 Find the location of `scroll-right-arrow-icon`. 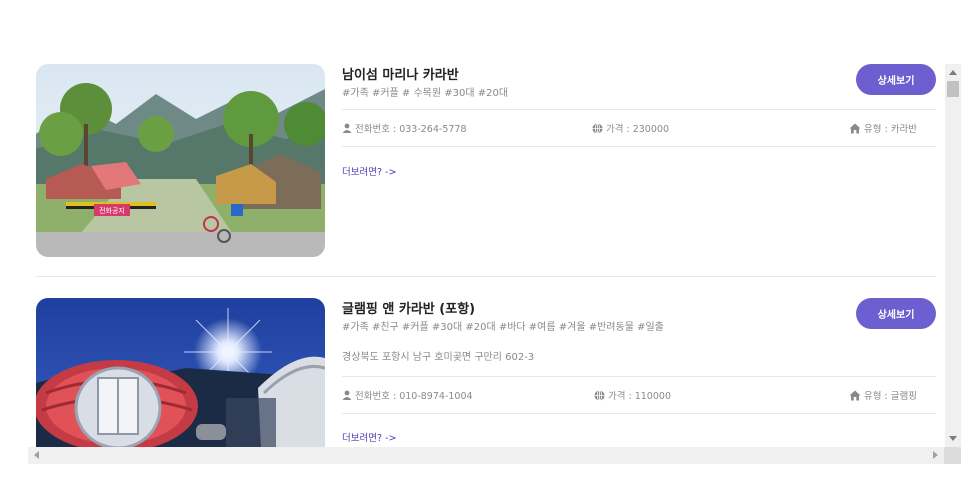

scroll-right-arrow-icon is located at coordinates (935, 455).